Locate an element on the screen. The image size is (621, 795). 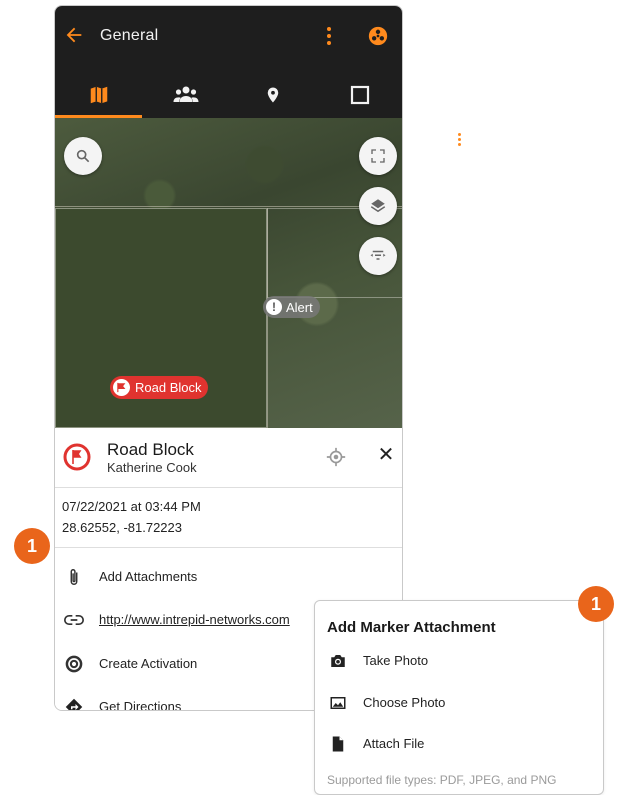
alert-marker-label: Alert is located at coordinates (299, 307).